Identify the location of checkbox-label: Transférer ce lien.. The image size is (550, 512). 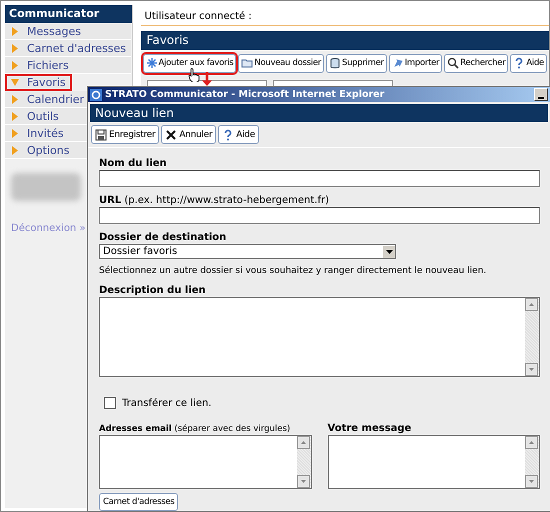
(167, 403).